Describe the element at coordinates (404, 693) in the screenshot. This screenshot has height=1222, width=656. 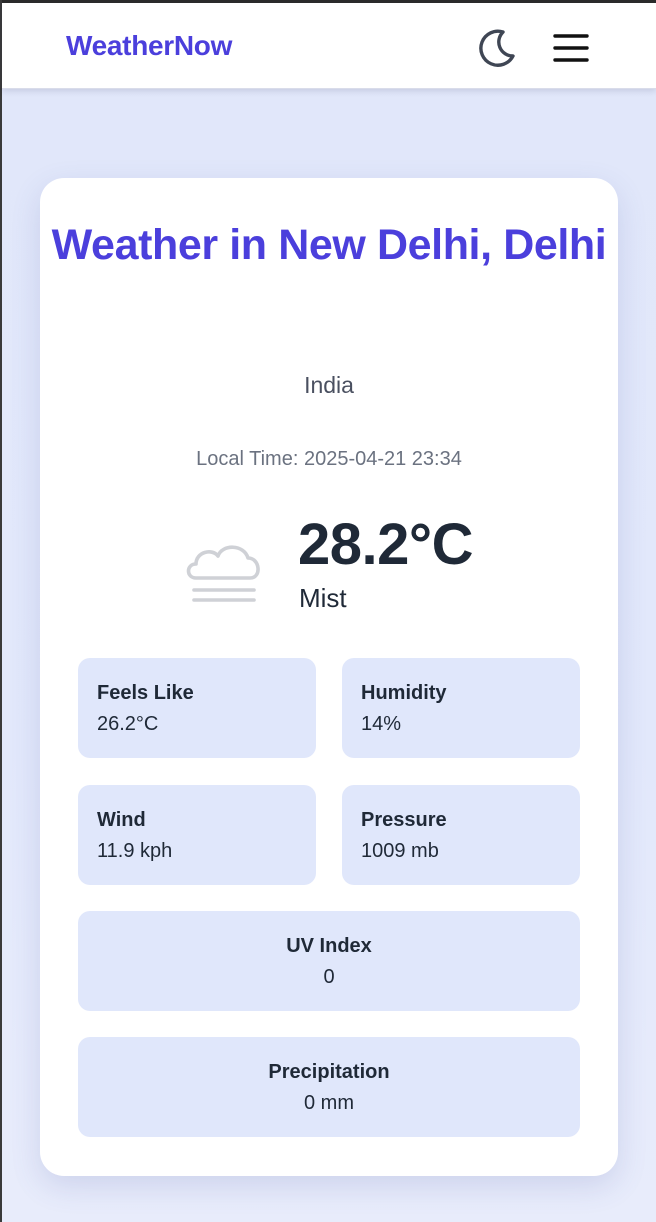
I see `stat-label: Humidity` at that location.